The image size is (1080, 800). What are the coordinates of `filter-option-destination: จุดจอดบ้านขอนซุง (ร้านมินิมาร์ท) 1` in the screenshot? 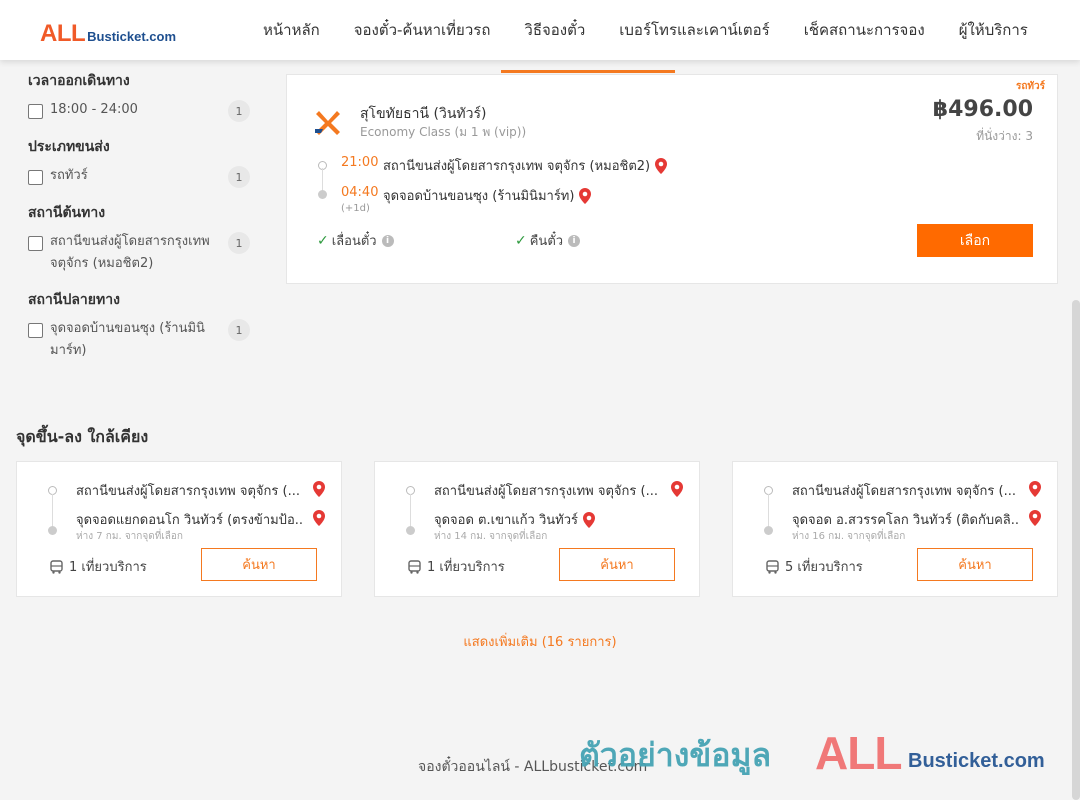 It's located at (143, 340).